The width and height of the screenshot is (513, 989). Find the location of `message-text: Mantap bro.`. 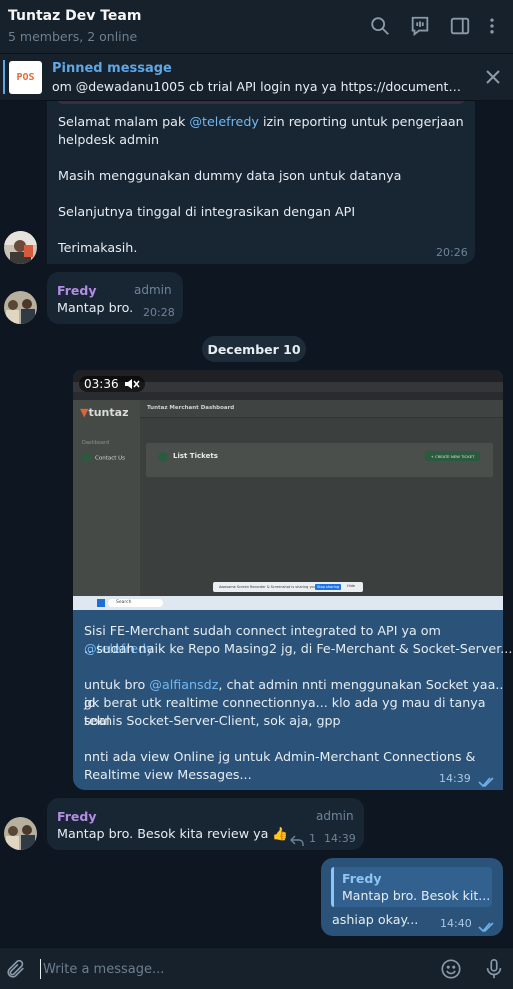

message-text: Mantap bro. is located at coordinates (95, 307).